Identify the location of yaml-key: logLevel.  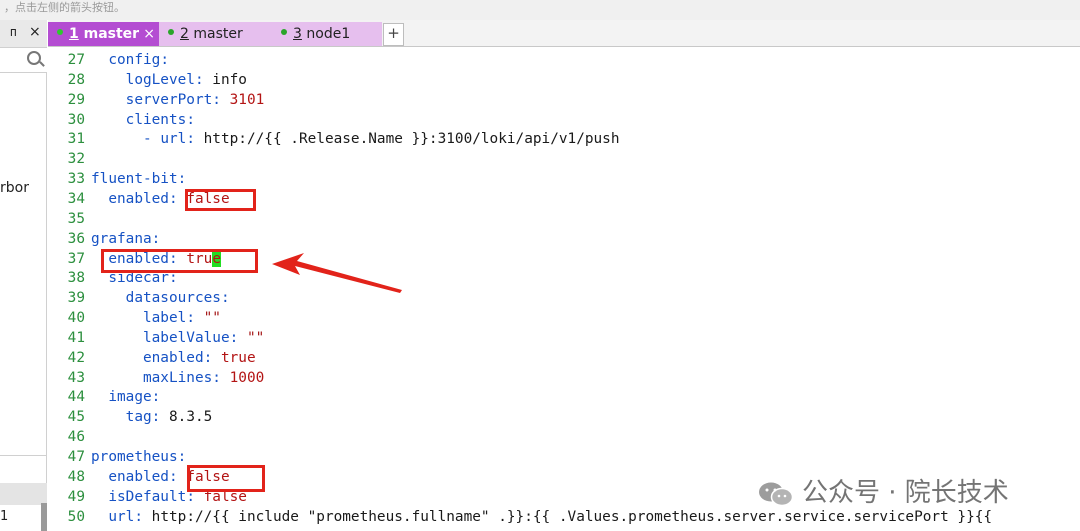
(160, 79).